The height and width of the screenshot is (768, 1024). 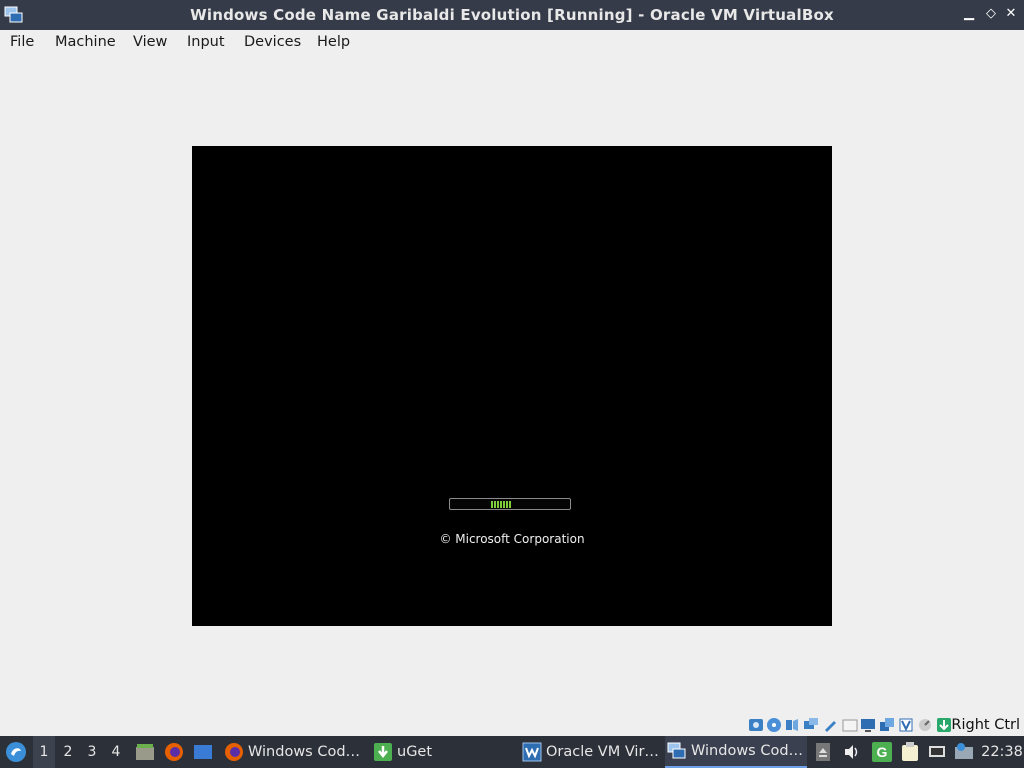 What do you see at coordinates (830, 725) in the screenshot?
I see `usb-icon` at bounding box center [830, 725].